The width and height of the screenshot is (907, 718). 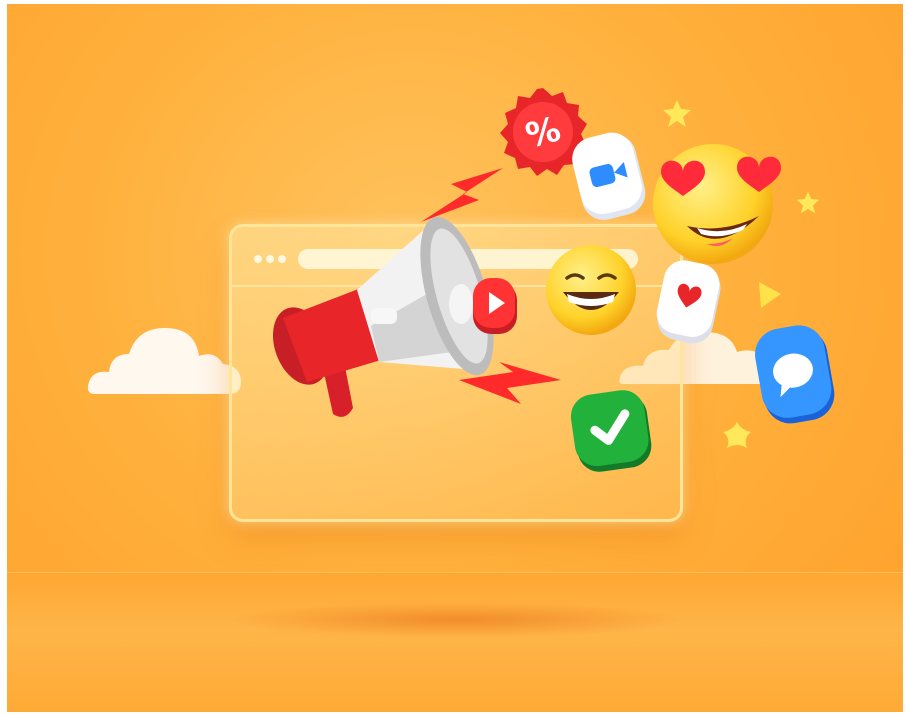 I want to click on heart-icon, so click(x=688, y=302).